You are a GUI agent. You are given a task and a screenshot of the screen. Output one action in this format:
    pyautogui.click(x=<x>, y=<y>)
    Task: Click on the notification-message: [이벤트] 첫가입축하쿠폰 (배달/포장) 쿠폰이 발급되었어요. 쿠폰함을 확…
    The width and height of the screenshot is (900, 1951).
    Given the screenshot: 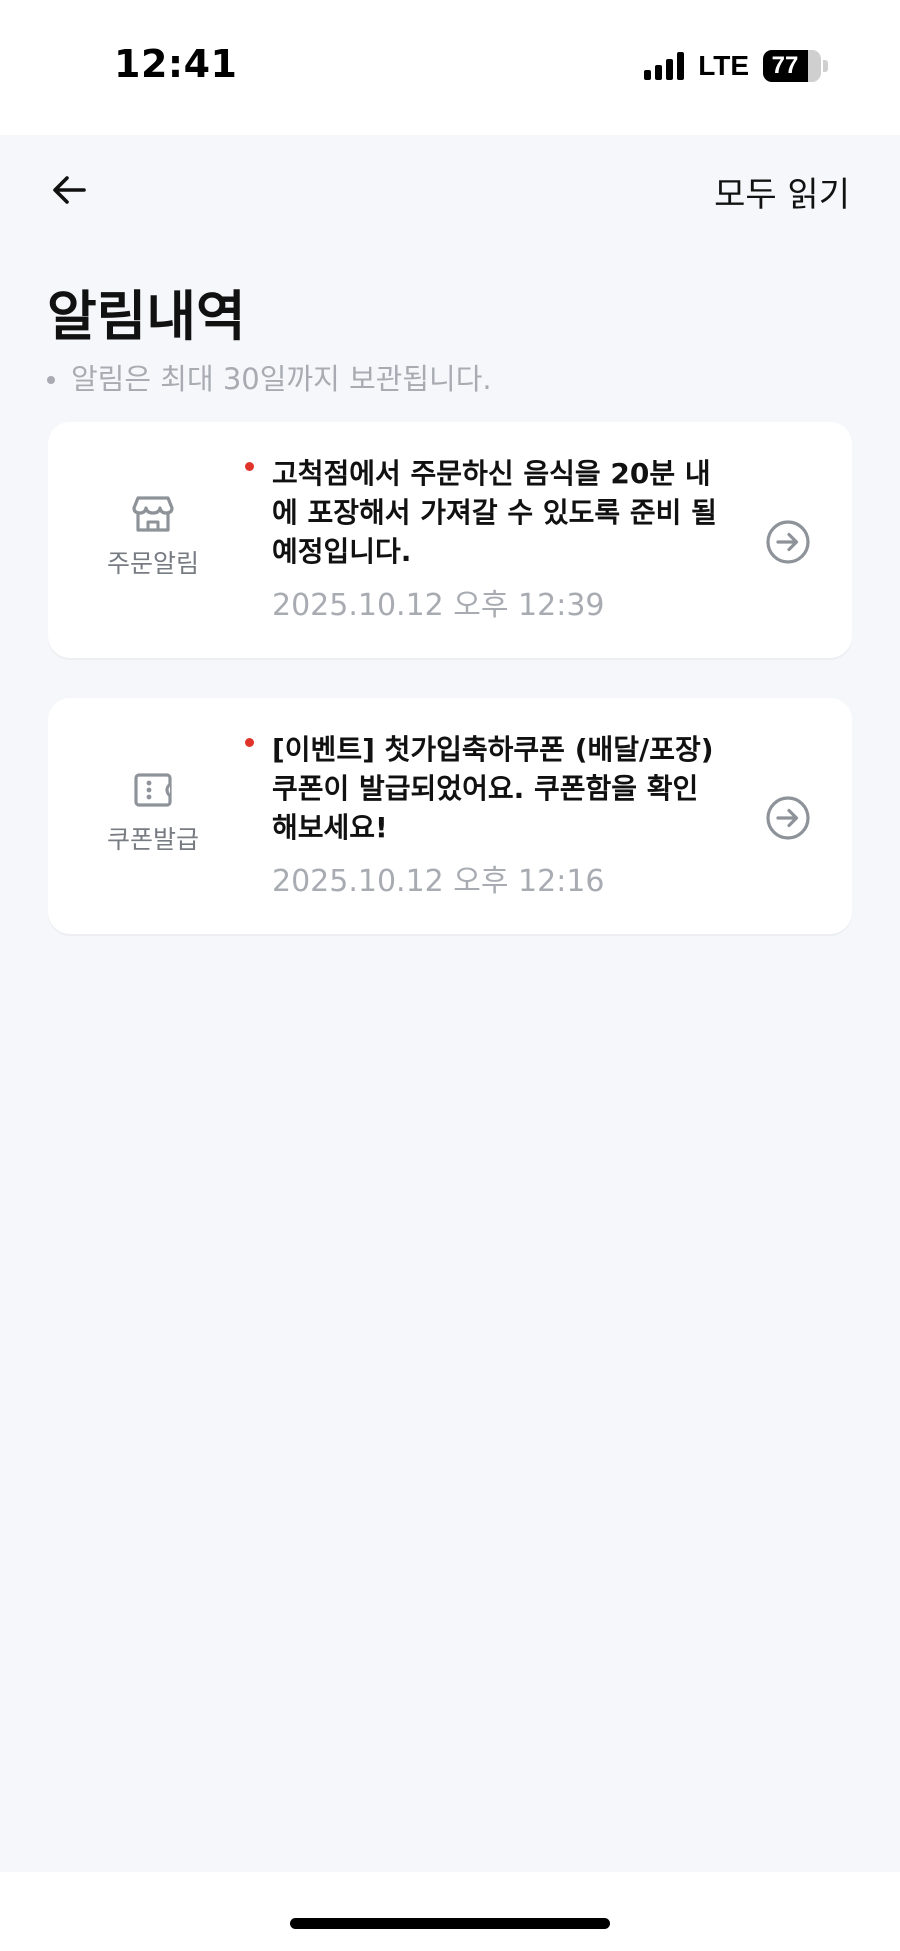 What is the action you would take?
    pyautogui.click(x=532, y=788)
    